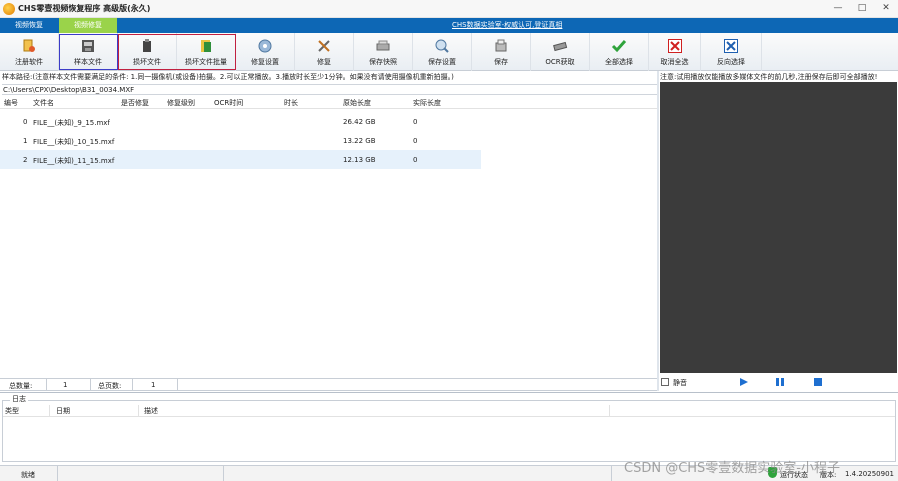 This screenshot has width=898, height=481. I want to click on stop-icon, so click(818, 382).